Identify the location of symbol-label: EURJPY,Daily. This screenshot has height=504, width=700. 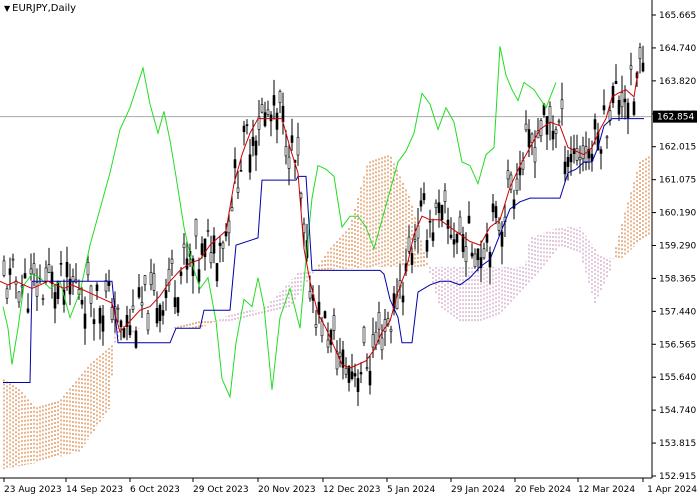
(44, 8).